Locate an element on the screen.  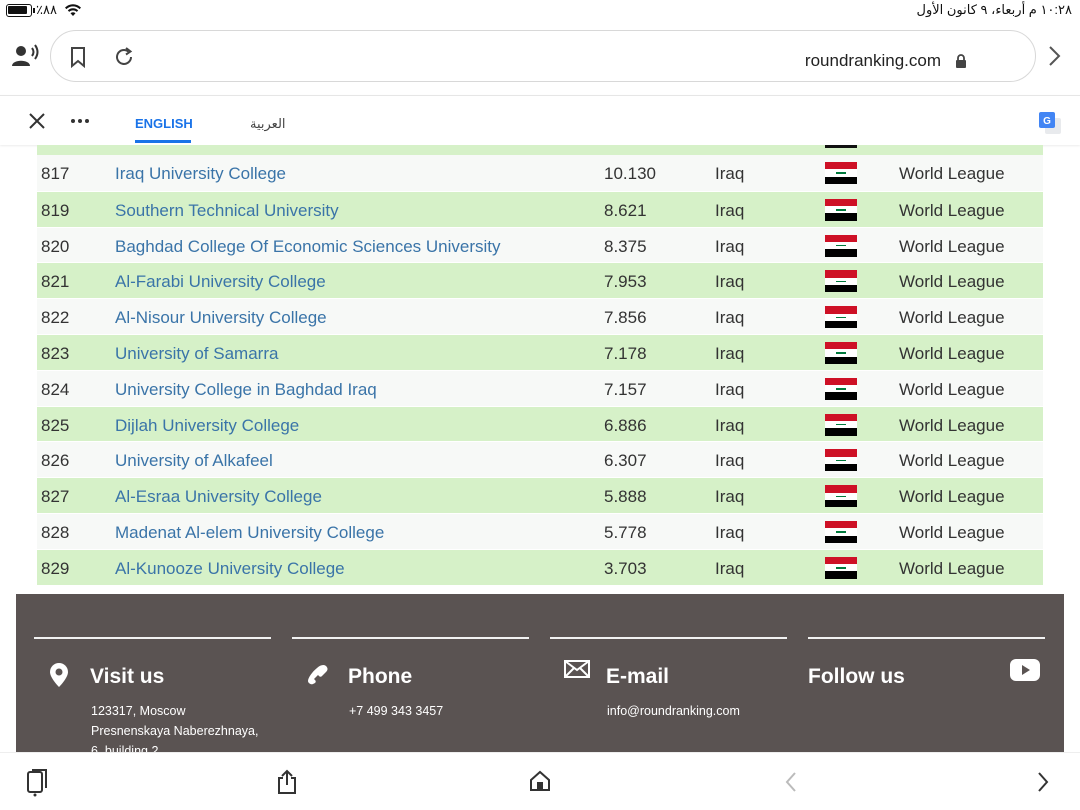
rank-cell: 826 is located at coordinates (55, 461).